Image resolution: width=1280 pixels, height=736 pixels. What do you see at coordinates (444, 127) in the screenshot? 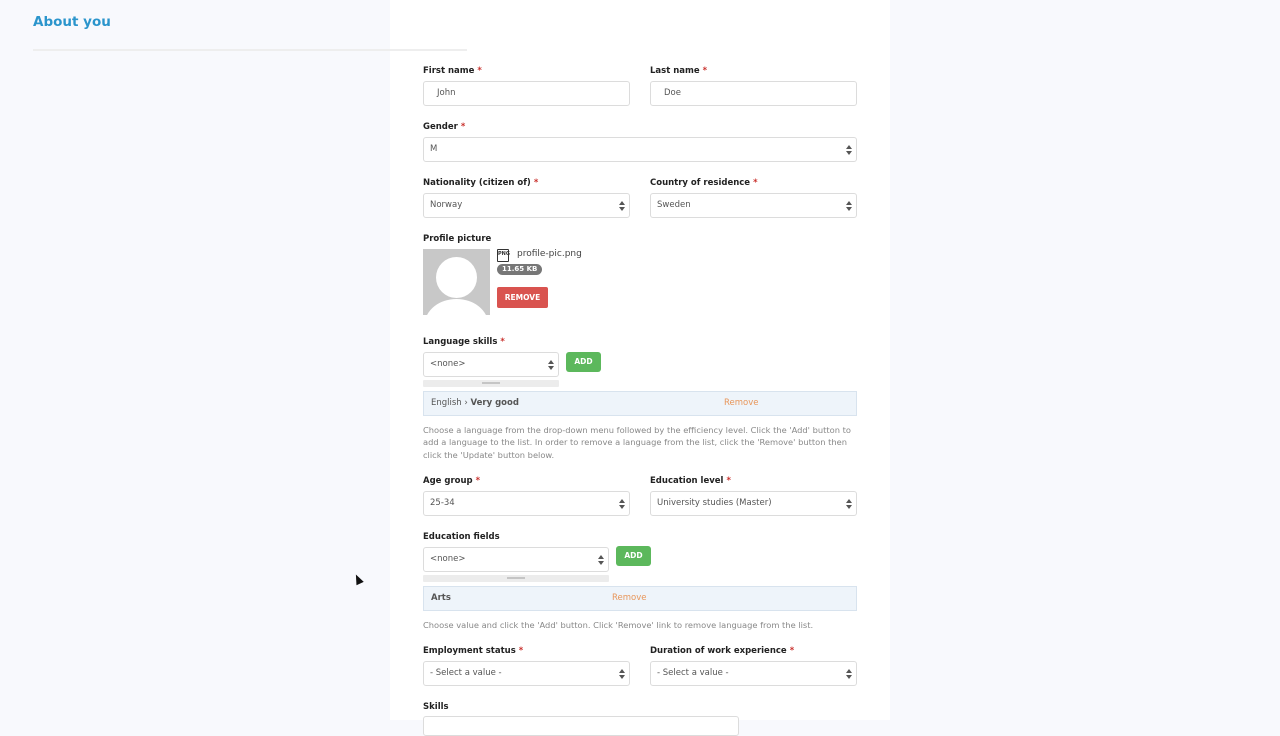
I see `gender-label: Gender *` at bounding box center [444, 127].